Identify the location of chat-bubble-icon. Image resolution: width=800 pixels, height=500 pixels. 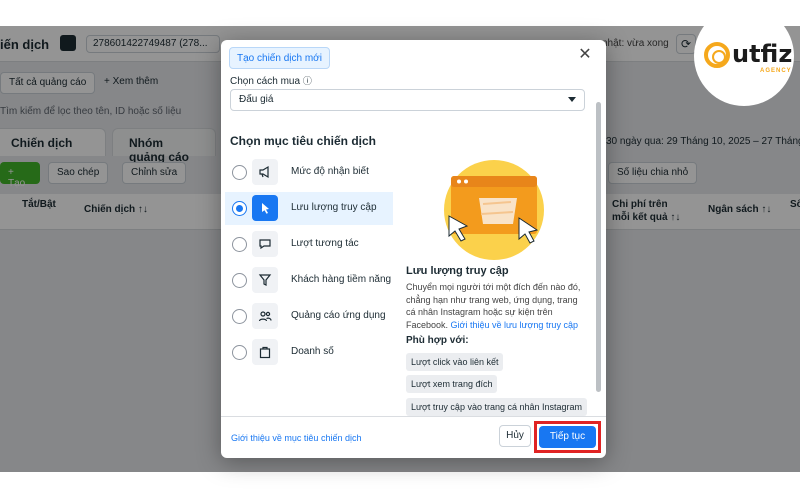
(265, 244).